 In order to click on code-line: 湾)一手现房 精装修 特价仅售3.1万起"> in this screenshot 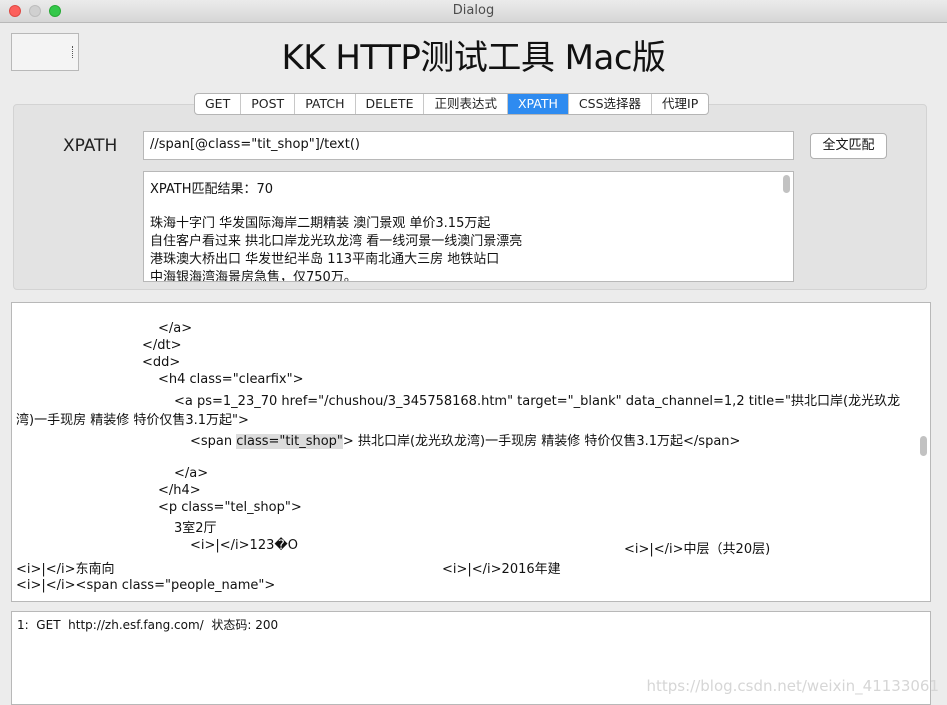, I will do `click(132, 420)`.